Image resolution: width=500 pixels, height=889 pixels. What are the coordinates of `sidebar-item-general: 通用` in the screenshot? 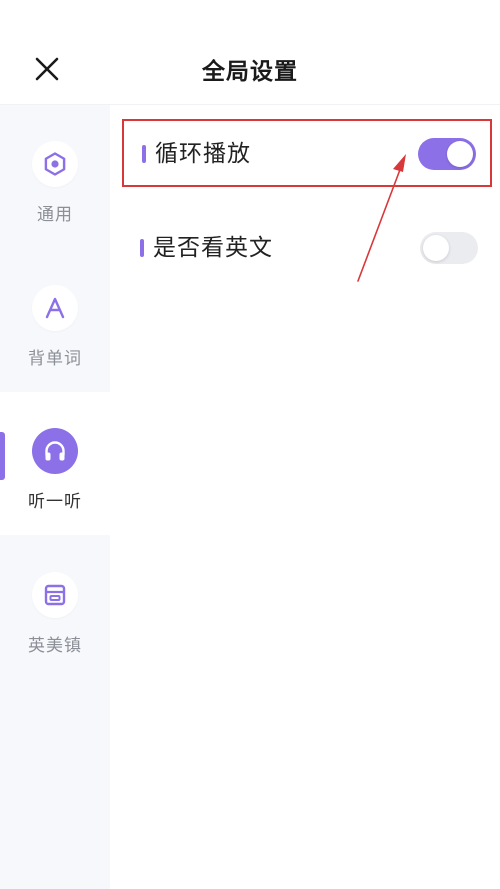 It's located at (55, 176).